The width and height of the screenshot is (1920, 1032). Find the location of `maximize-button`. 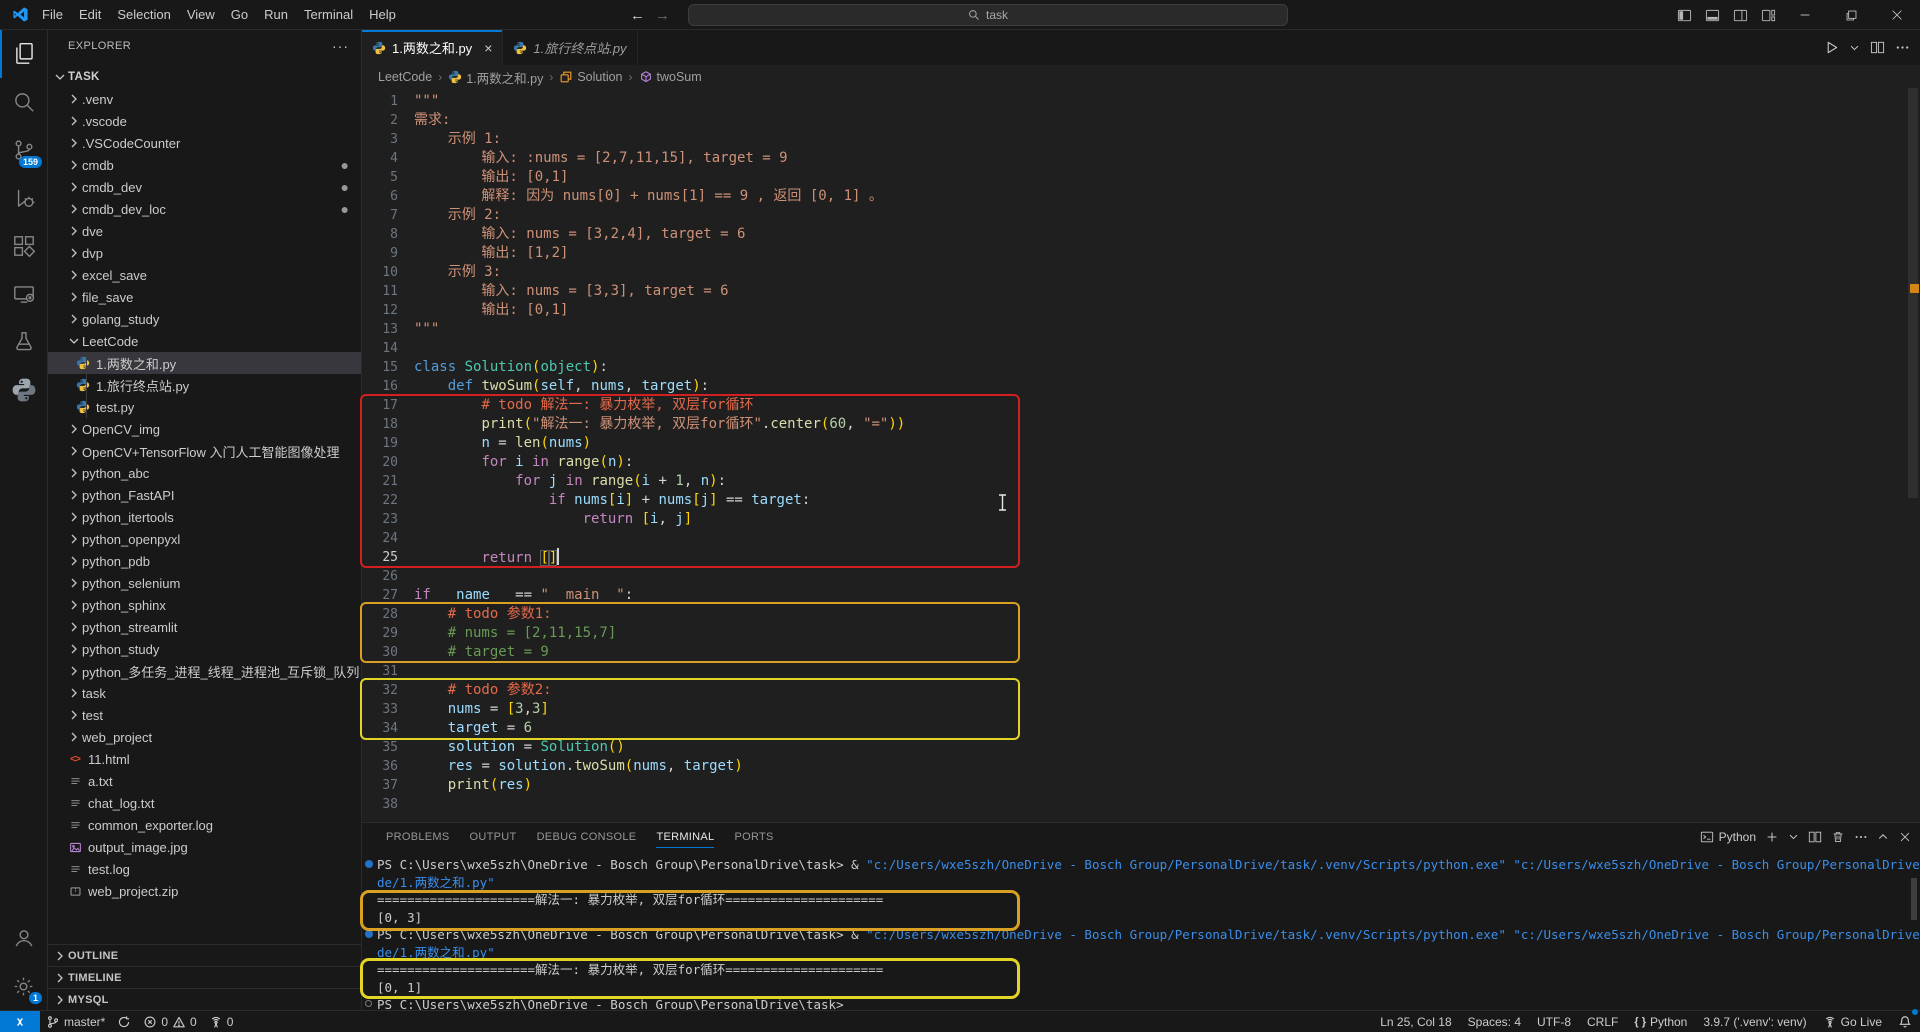

maximize-button is located at coordinates (1851, 15).